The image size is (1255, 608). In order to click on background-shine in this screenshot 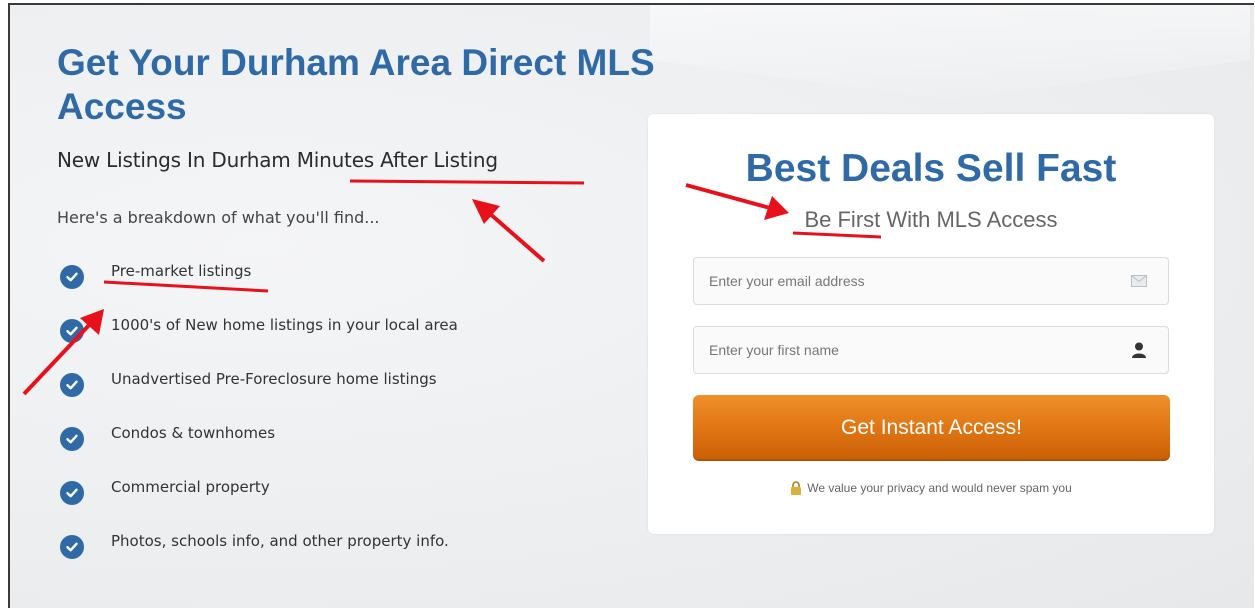, I will do `click(950, 52)`.